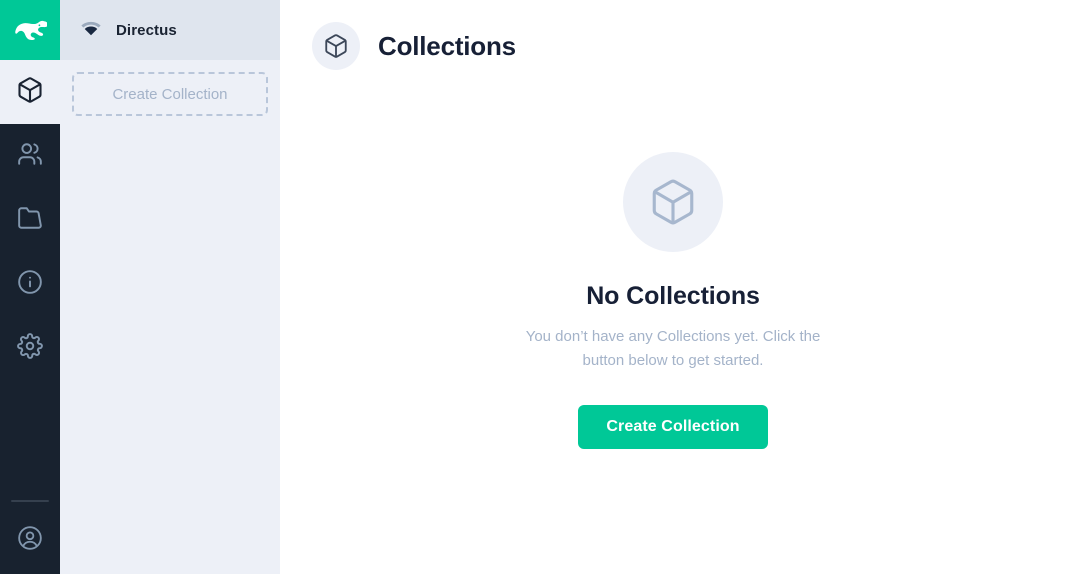  What do you see at coordinates (447, 45) in the screenshot?
I see `page-title: Collections` at bounding box center [447, 45].